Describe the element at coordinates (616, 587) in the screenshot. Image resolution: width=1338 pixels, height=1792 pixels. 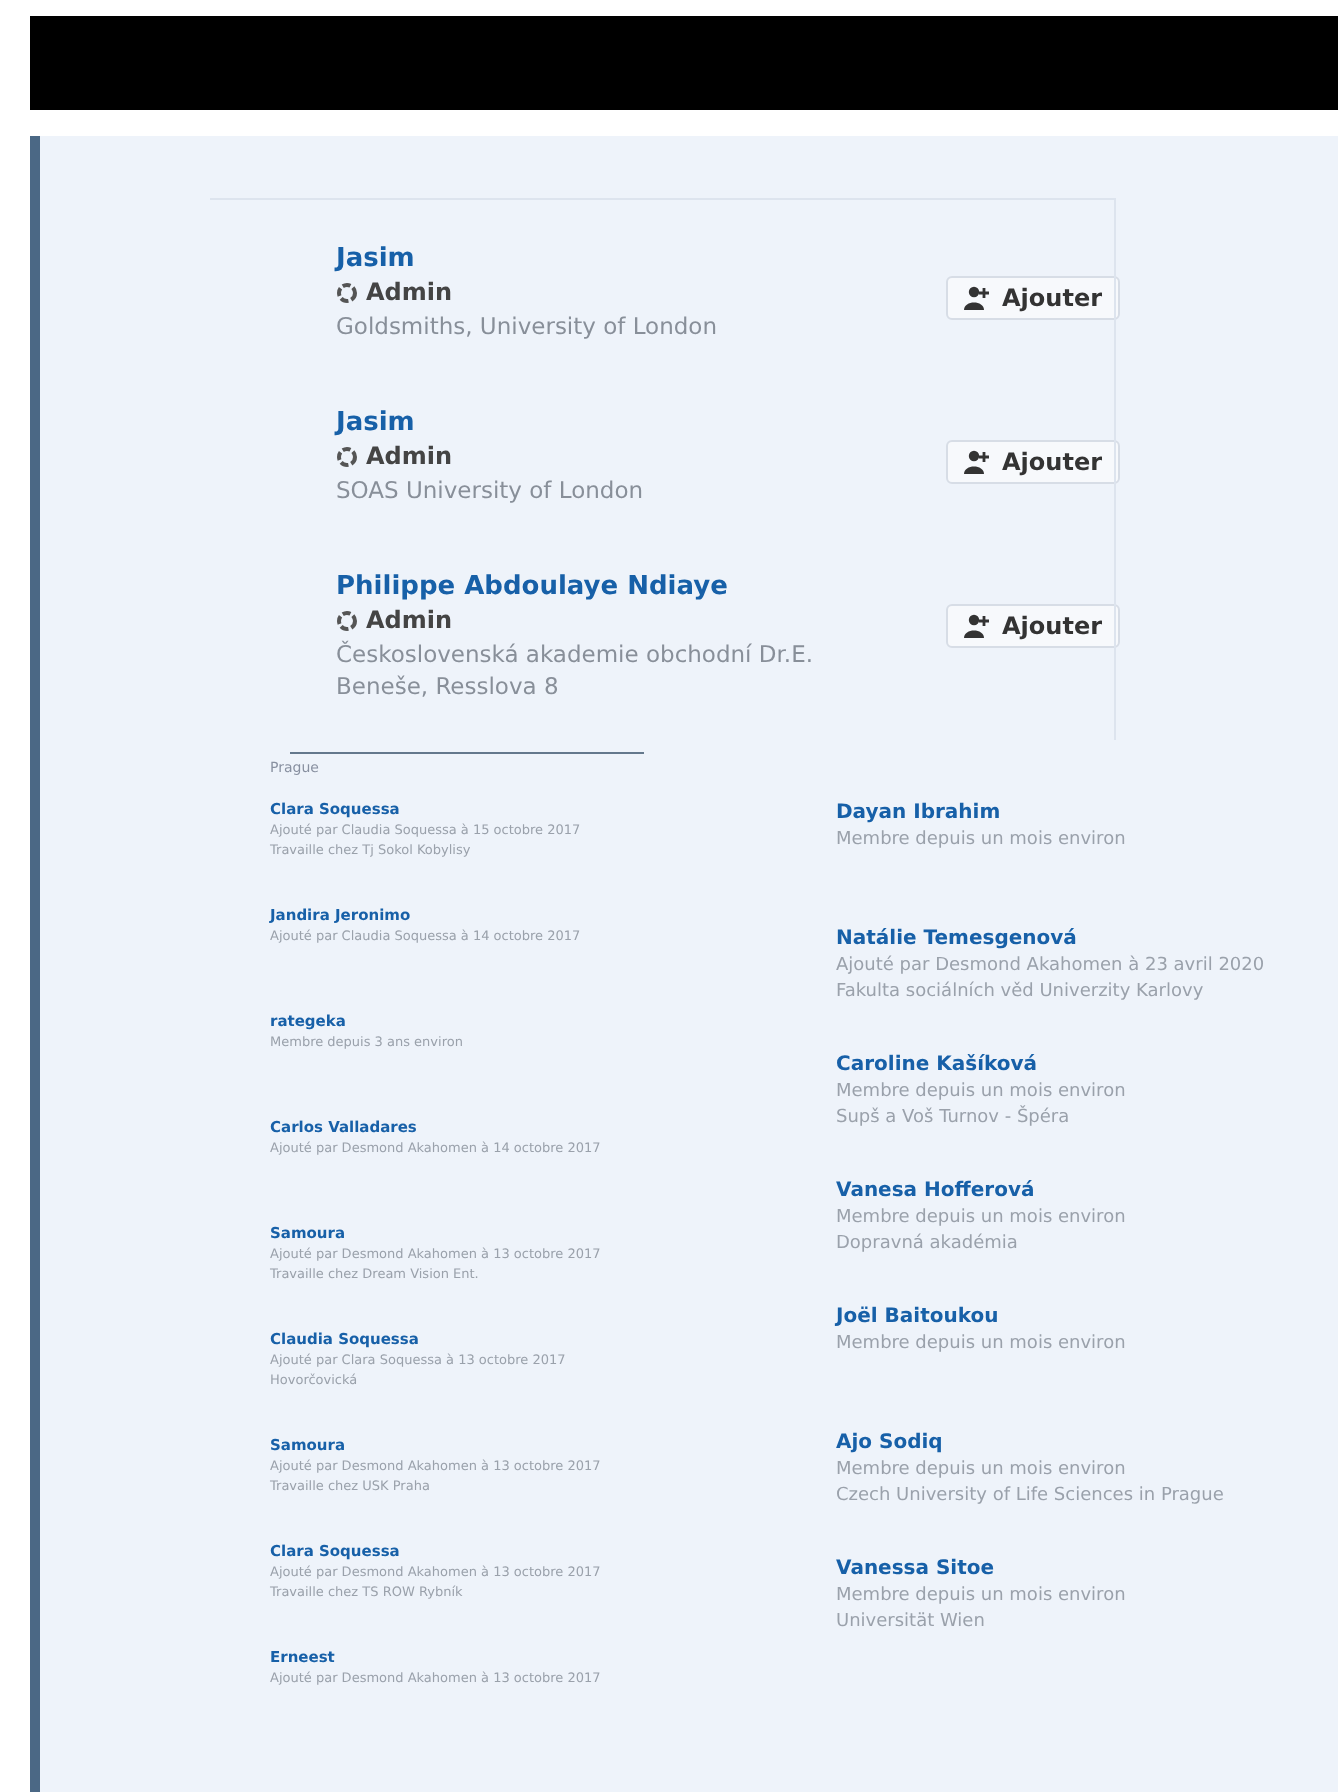
I see `member-name: Philippe Abdoulaye Ndiaye` at that location.